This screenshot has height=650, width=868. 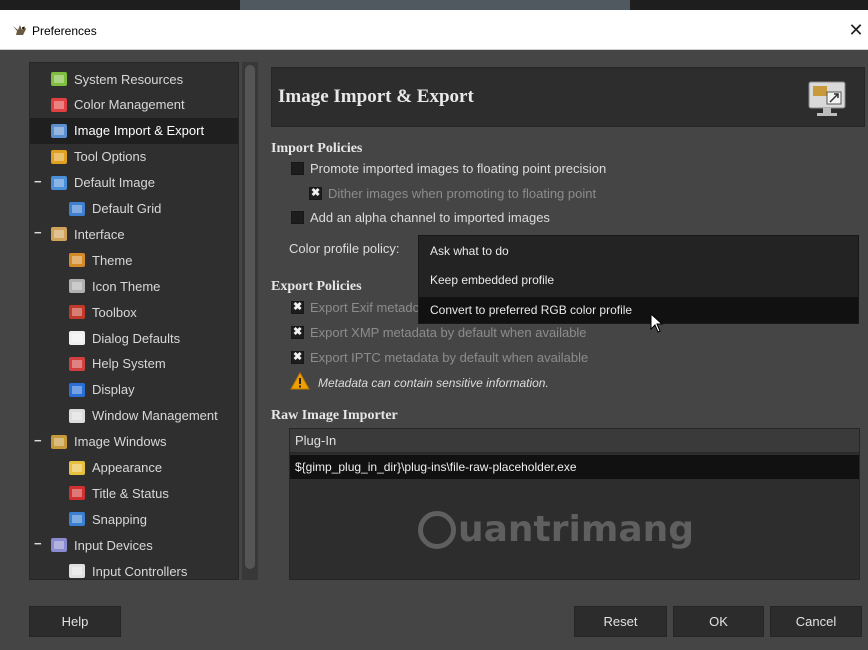 What do you see at coordinates (134, 234) in the screenshot?
I see `sidebar-item: − Interface` at bounding box center [134, 234].